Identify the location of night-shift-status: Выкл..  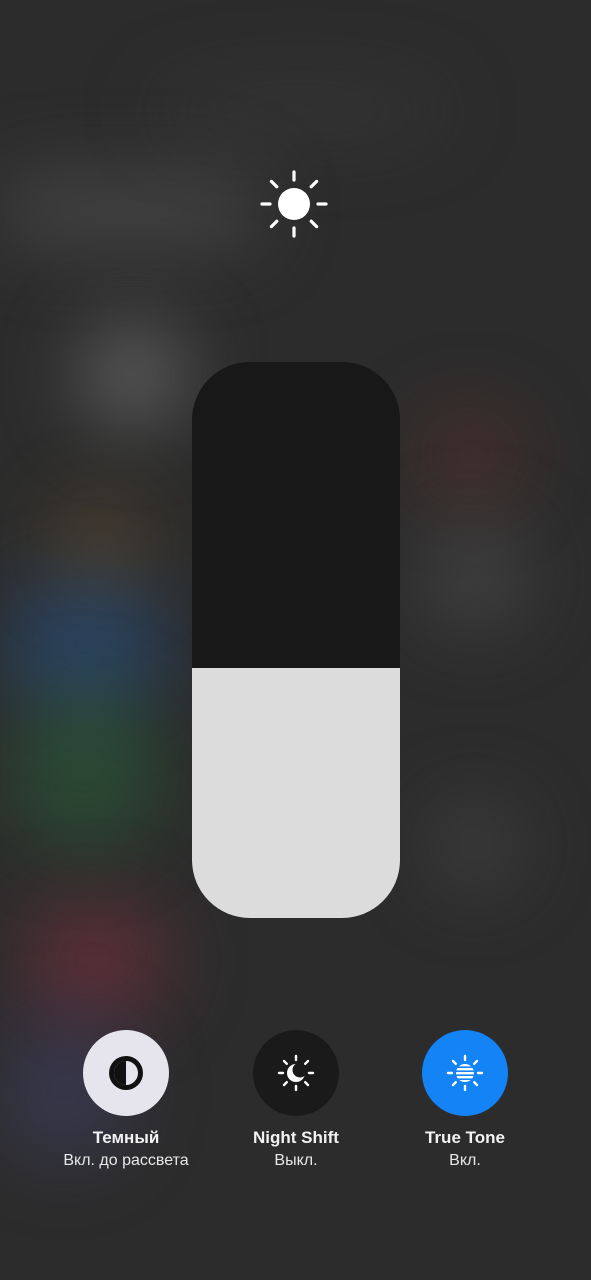
(296, 1160).